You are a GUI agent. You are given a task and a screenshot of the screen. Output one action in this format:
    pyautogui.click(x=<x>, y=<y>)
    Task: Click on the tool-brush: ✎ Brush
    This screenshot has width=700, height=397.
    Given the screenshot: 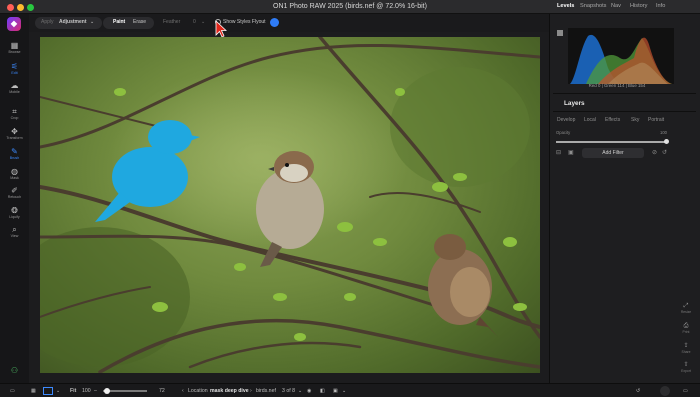 What is the action you would take?
    pyautogui.click(x=14, y=154)
    